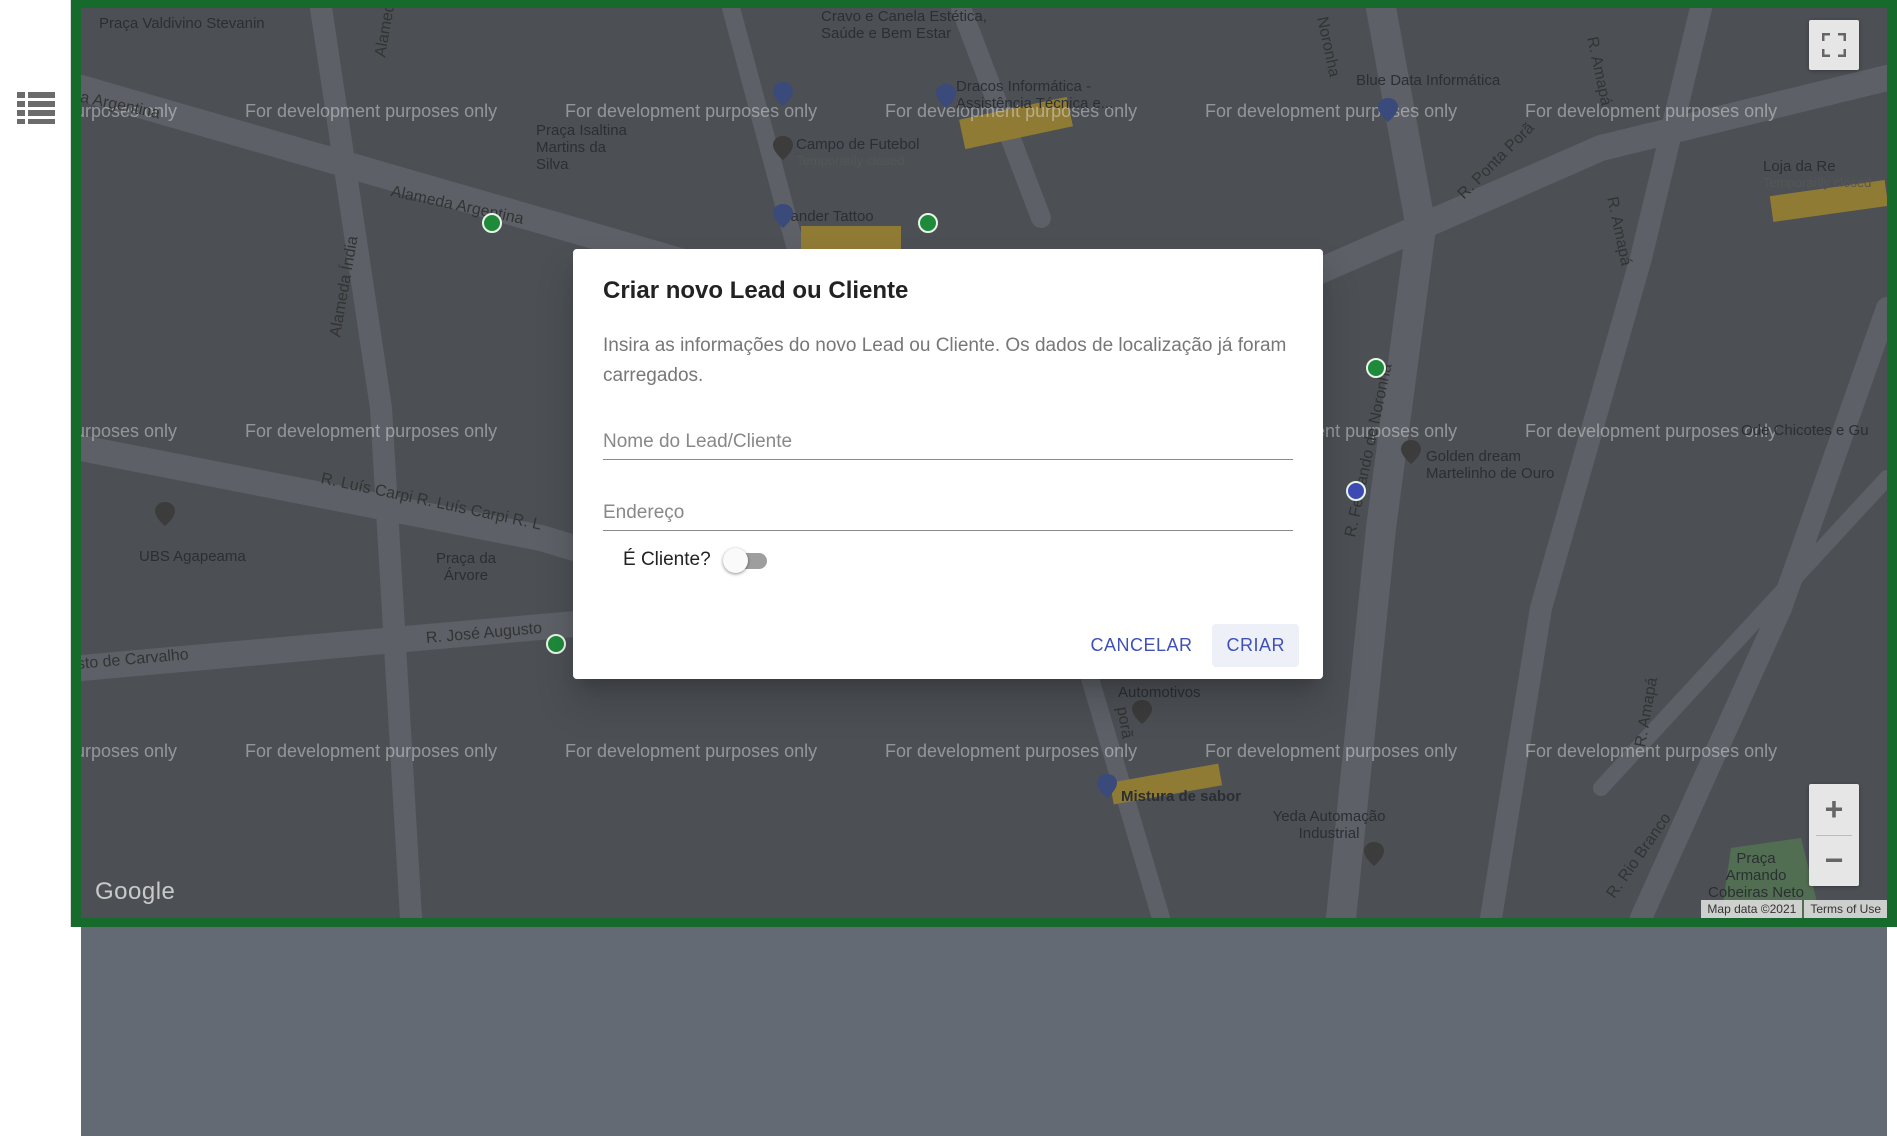 This screenshot has width=1897, height=1136. I want to click on cancel-button: CANCELAR, so click(1141, 645).